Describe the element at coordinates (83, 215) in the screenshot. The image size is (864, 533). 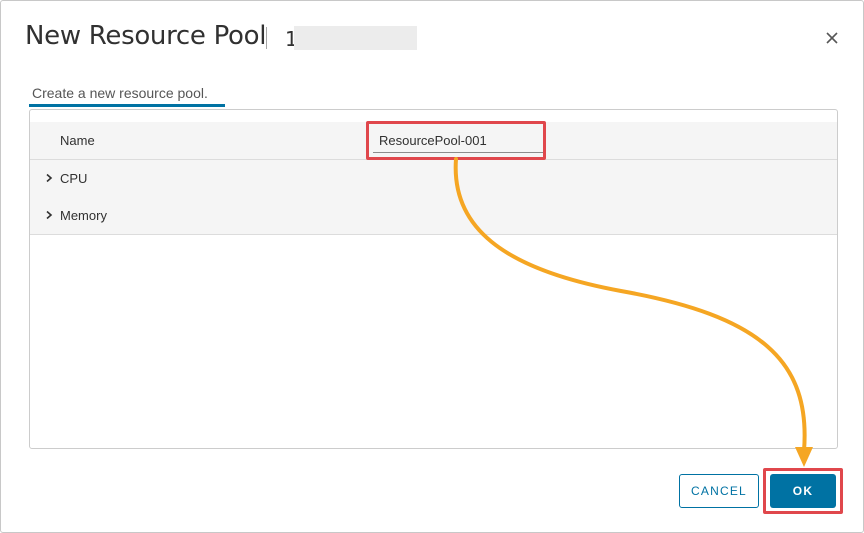
I see `memory-section-label: Memory` at that location.